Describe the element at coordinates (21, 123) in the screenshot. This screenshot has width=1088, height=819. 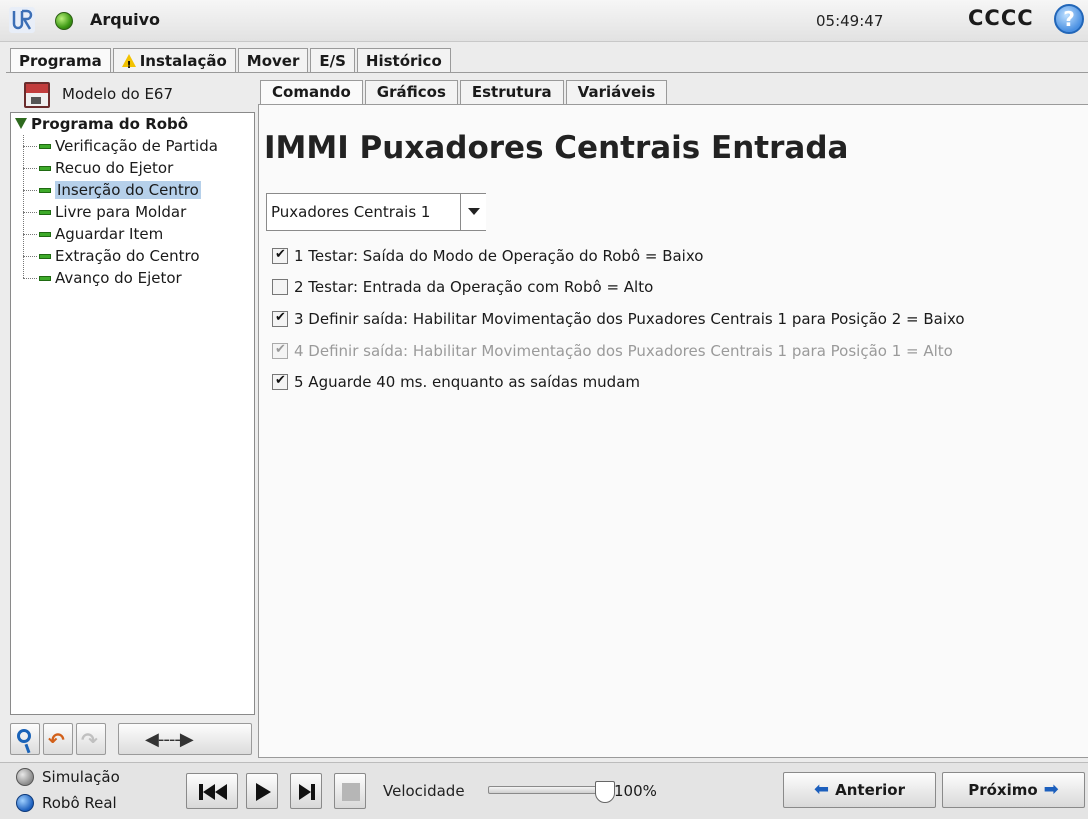
I see `expand-triangle-icon` at that location.